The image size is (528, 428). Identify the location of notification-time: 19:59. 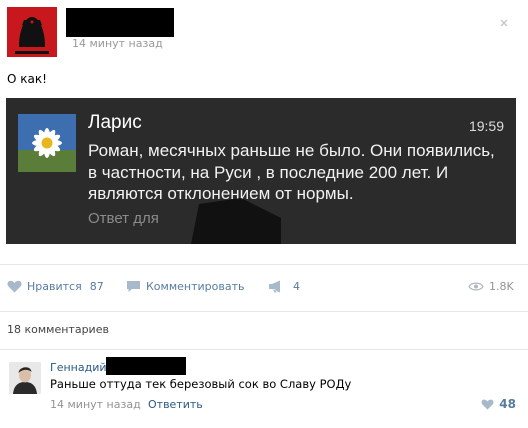
(486, 126).